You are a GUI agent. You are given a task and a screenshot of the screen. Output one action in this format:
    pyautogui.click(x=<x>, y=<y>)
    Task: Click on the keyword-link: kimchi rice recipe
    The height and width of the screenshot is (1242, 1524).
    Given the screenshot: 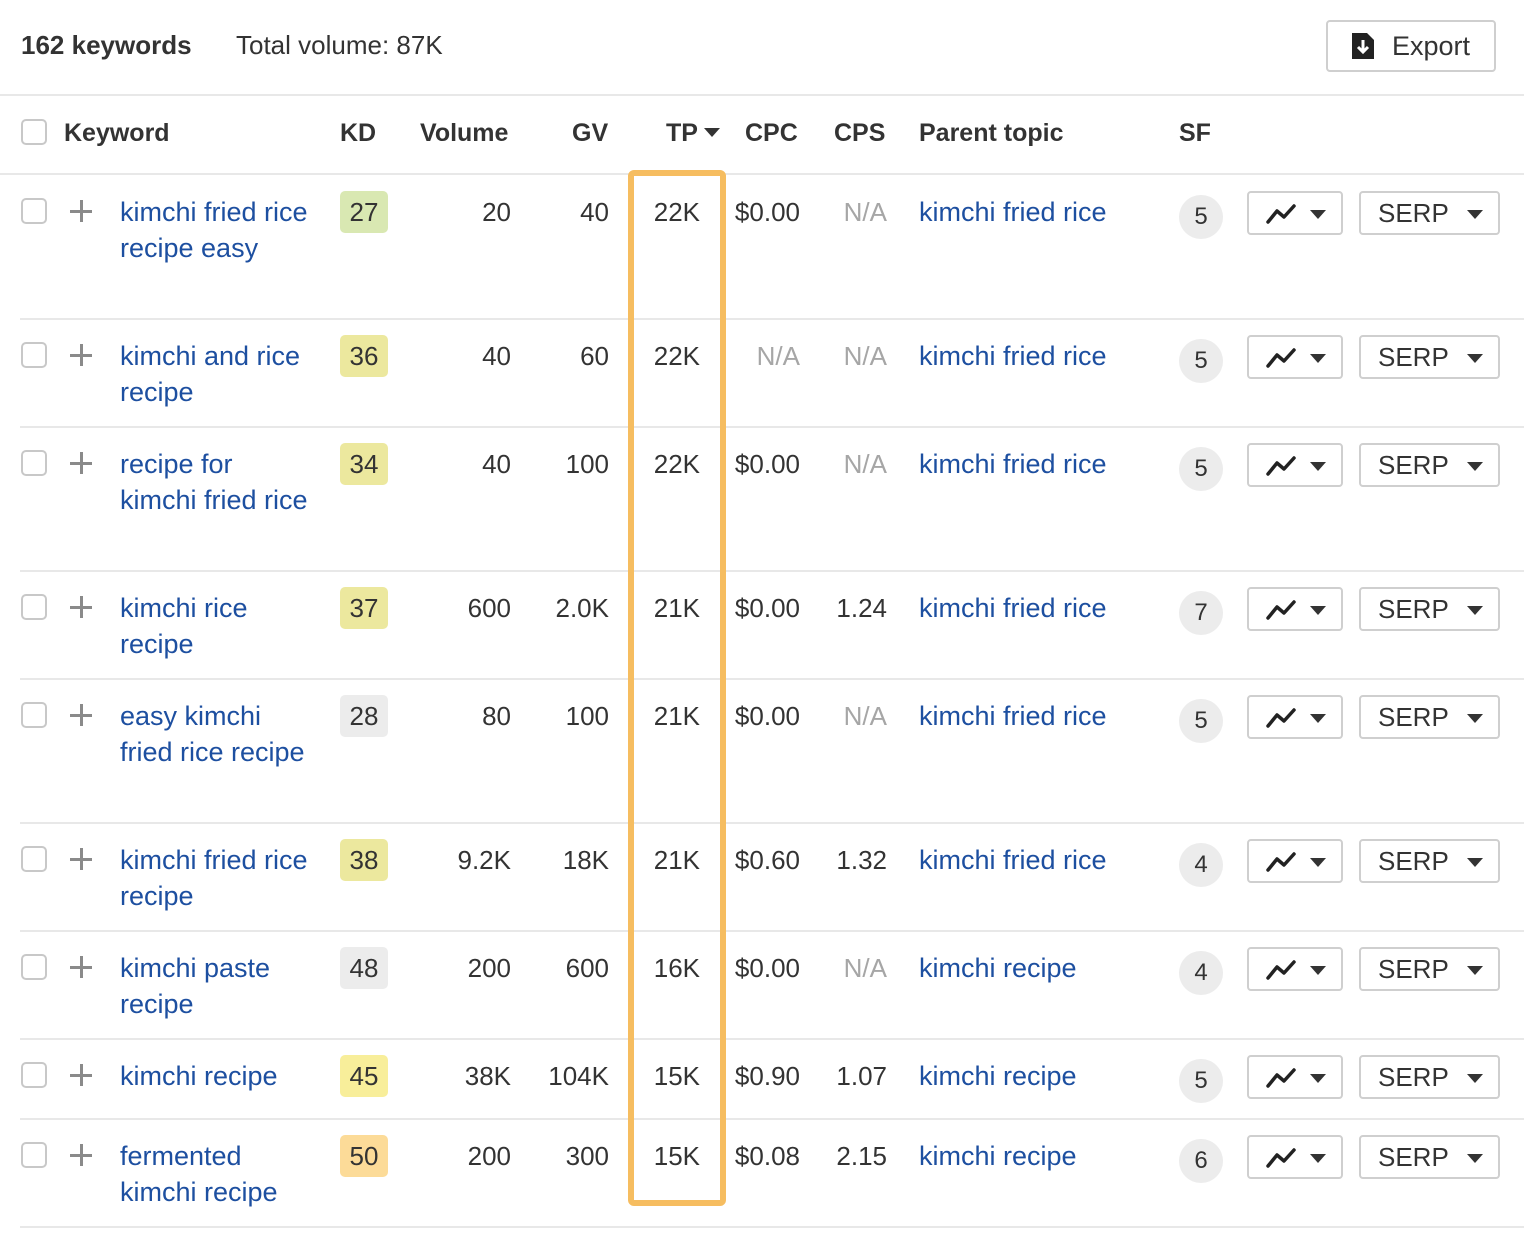 What is the action you would take?
    pyautogui.click(x=215, y=626)
    